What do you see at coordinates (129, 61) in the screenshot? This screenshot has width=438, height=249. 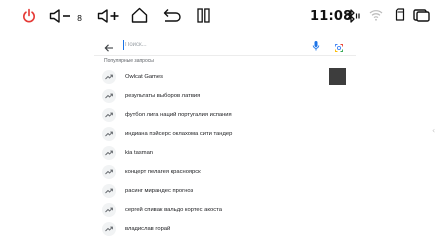 I see `trending-label: Популярные запросы` at bounding box center [129, 61].